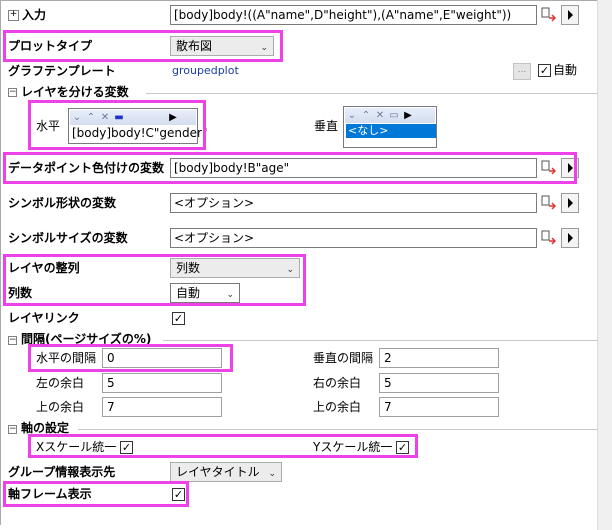 This screenshot has height=530, width=612. Describe the element at coordinates (326, 126) in the screenshot. I see `vertical-label: 垂直` at that location.